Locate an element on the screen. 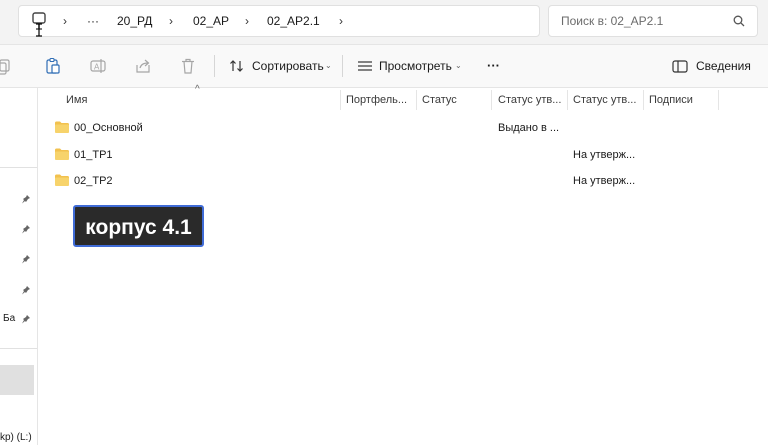  search-placeholder: Поиск в: 02_АР2.1 is located at coordinates (612, 21).